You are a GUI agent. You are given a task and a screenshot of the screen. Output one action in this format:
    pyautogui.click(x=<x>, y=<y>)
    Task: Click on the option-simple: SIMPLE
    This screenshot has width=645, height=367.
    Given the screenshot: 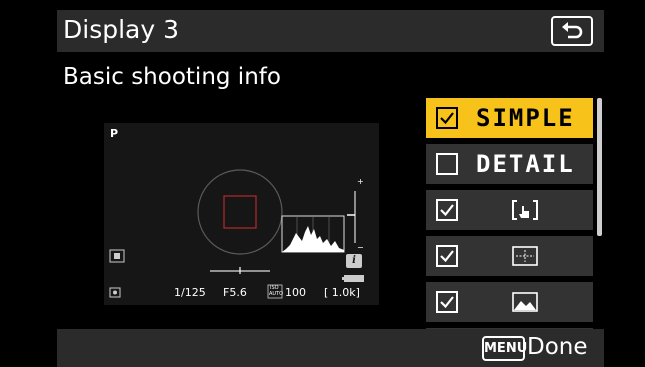 What is the action you would take?
    pyautogui.click(x=509, y=118)
    